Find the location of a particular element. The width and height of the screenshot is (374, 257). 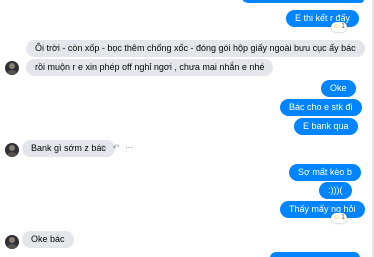

message-outgoing: Oke is located at coordinates (338, 88).